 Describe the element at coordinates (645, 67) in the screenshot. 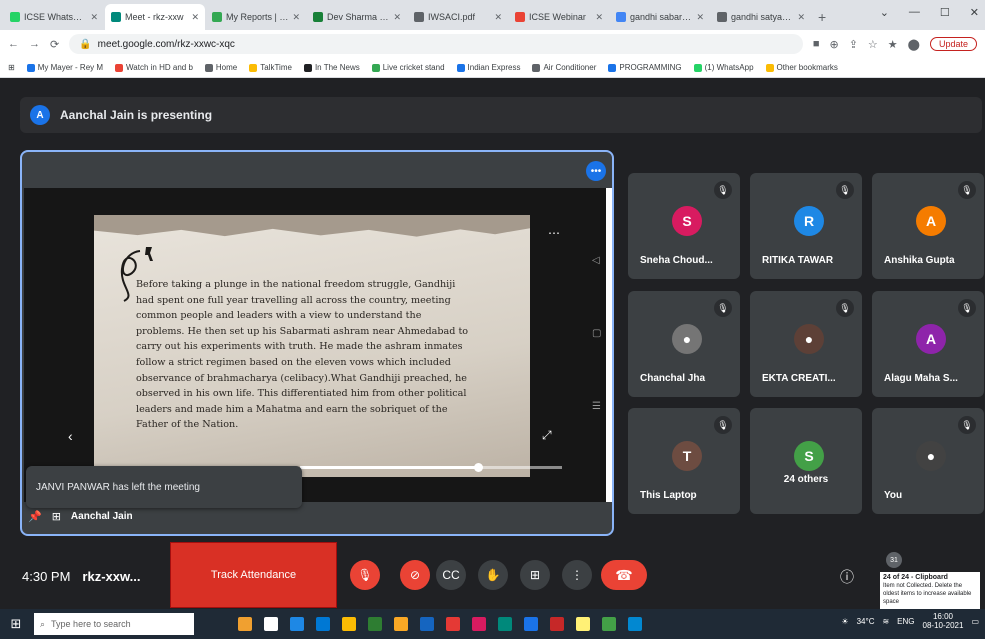

I see `bookmark-item: PROGRAMMING` at that location.